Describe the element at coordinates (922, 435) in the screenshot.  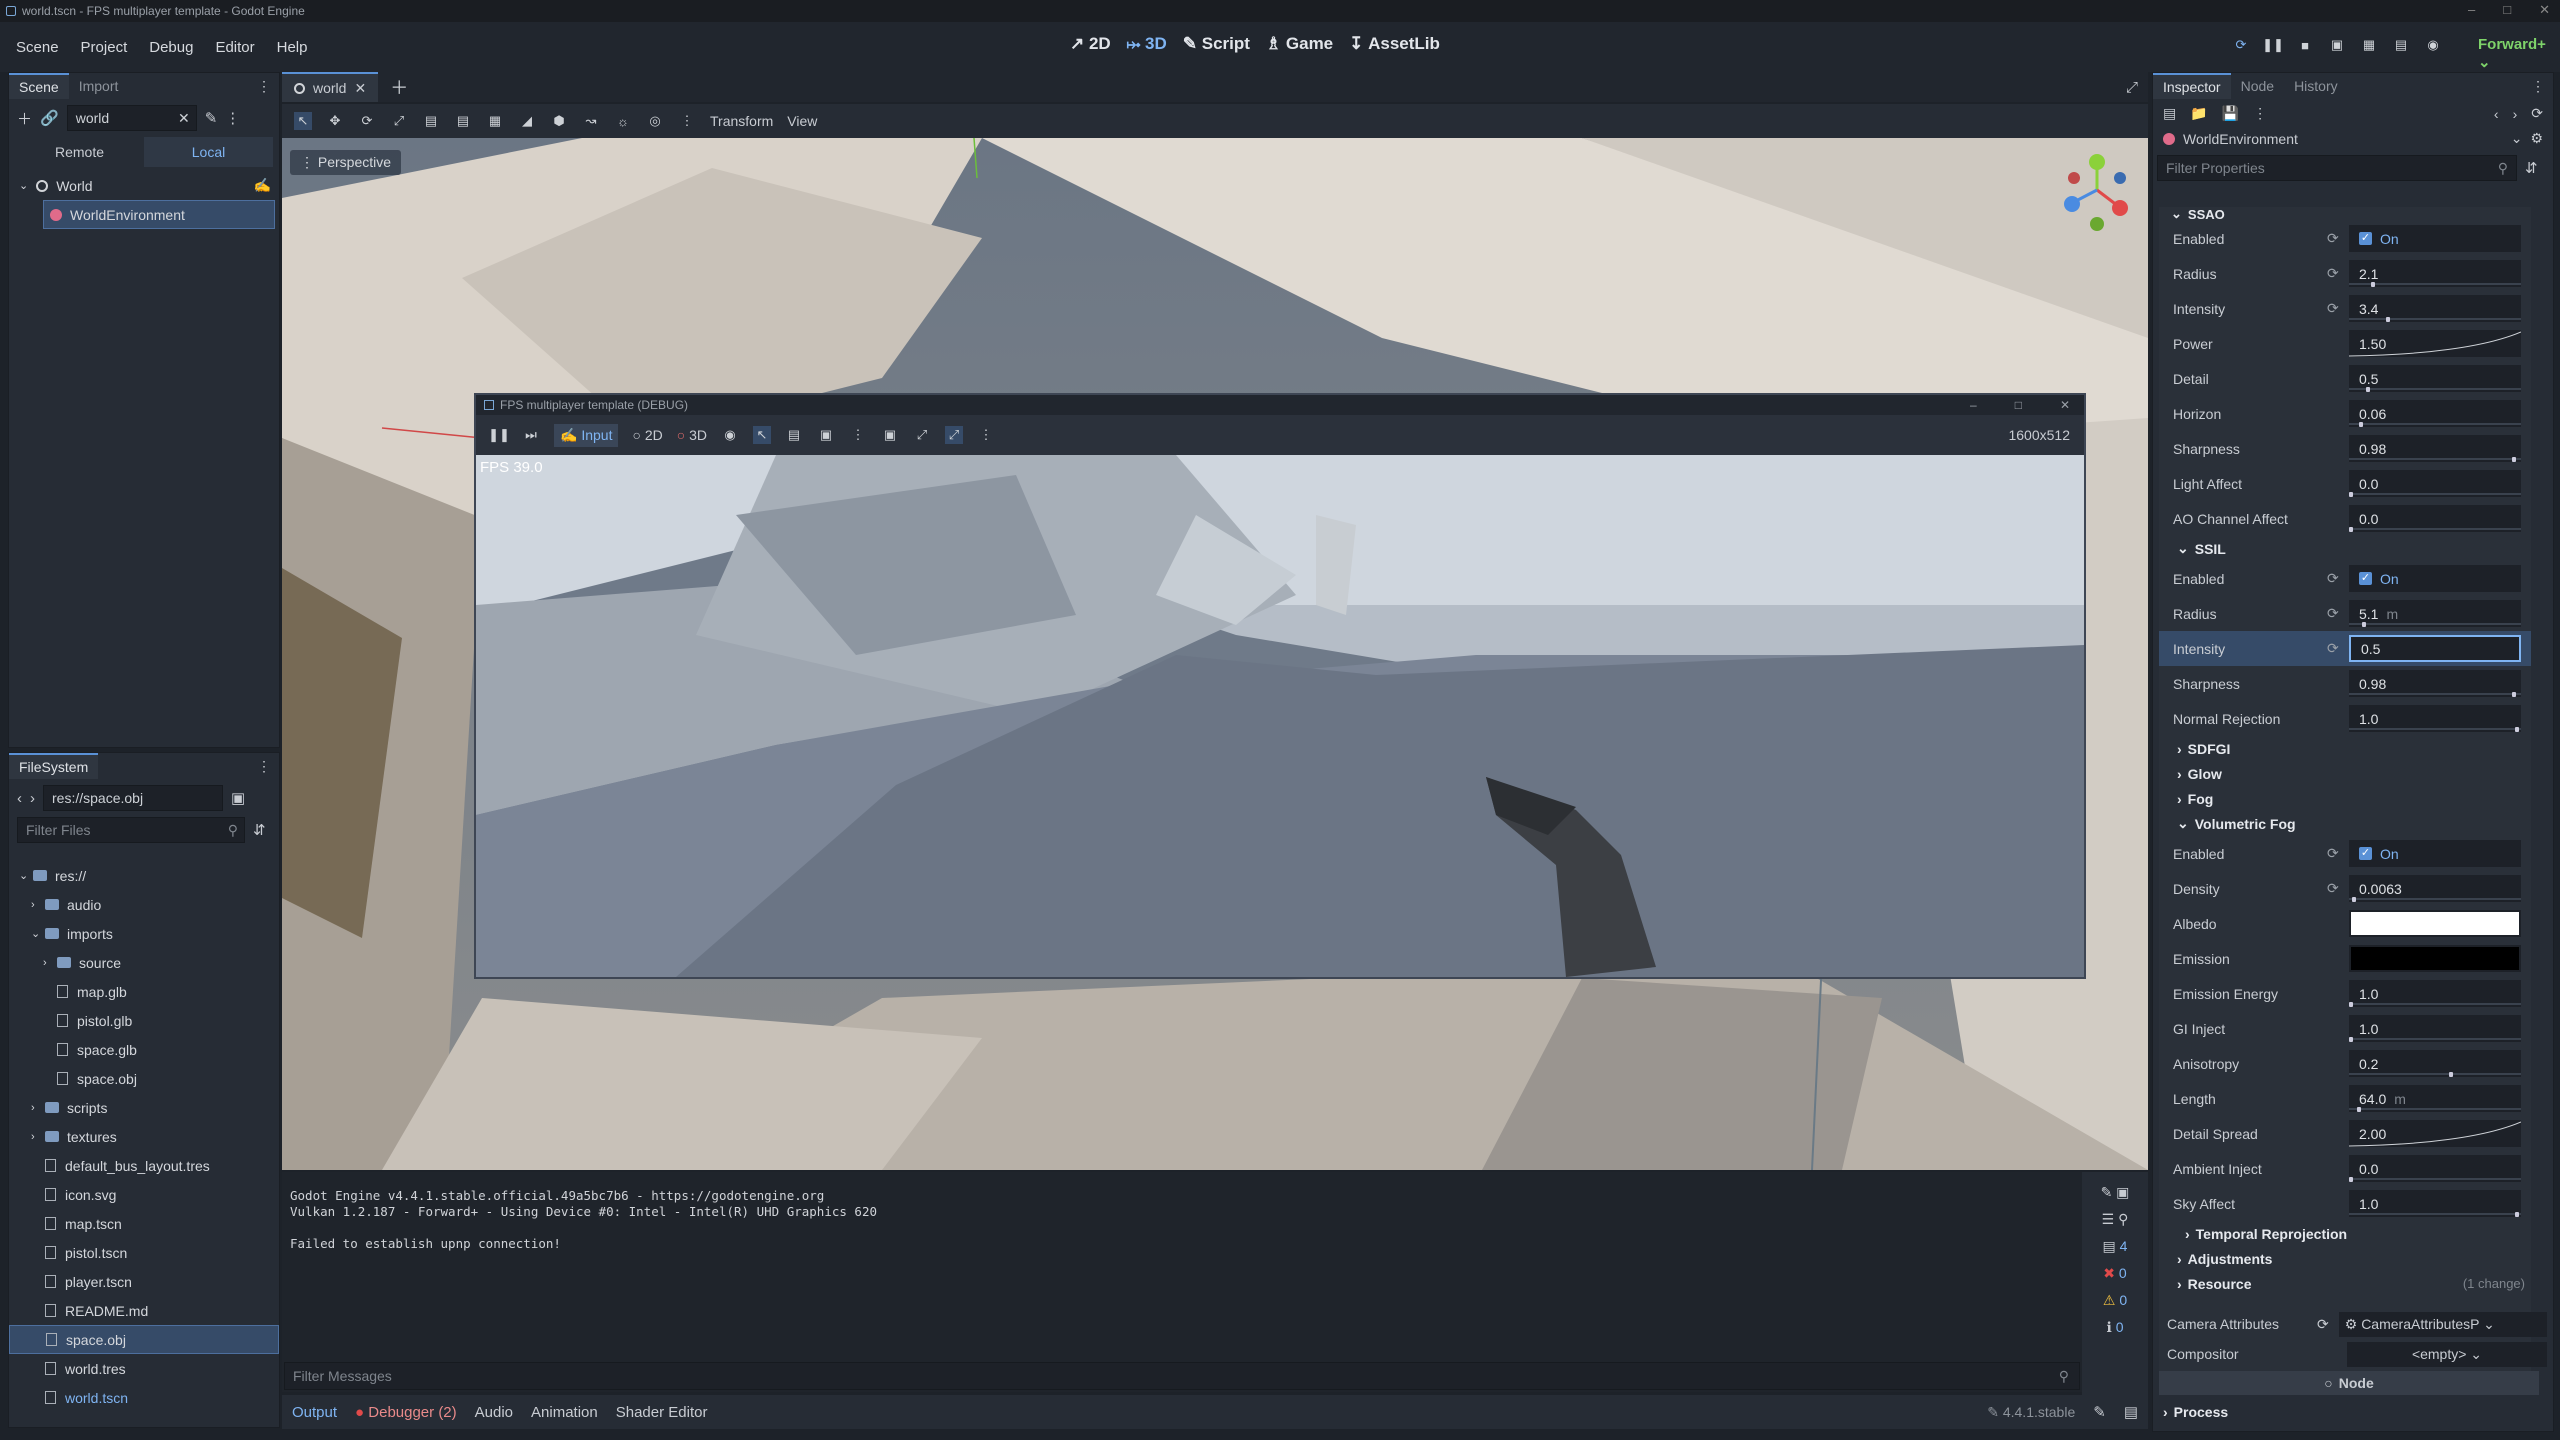
I see `fit-icon: ⤢` at that location.